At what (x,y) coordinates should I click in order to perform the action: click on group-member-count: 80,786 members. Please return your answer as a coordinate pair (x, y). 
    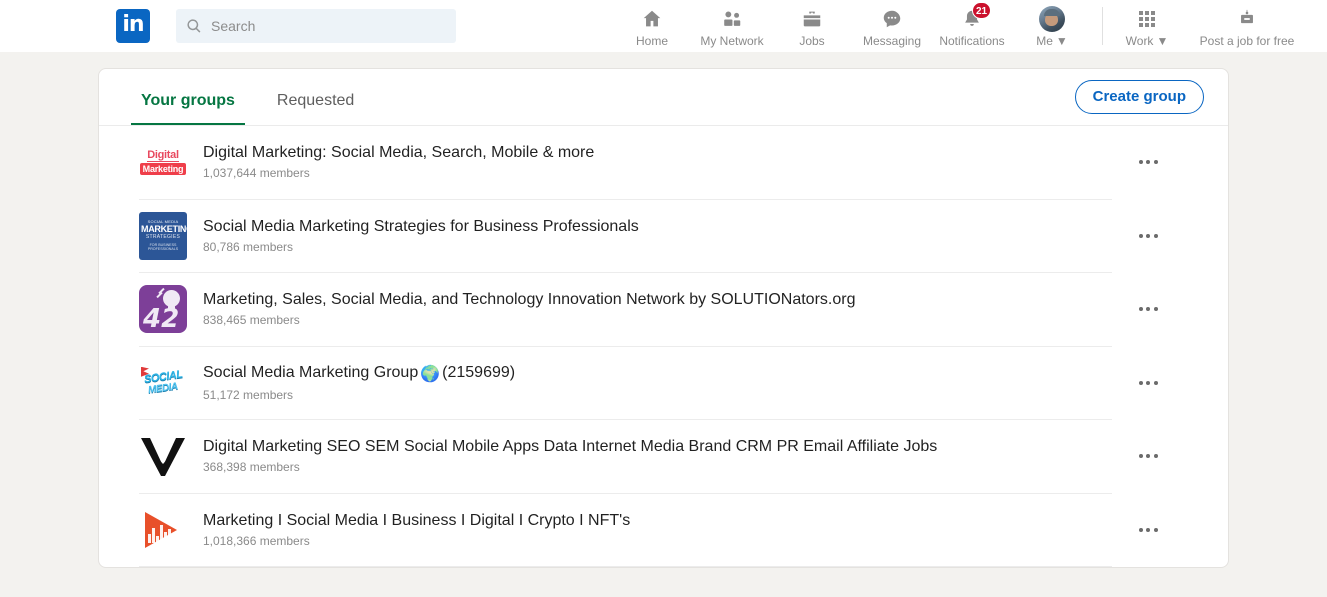
    Looking at the image, I should click on (248, 246).